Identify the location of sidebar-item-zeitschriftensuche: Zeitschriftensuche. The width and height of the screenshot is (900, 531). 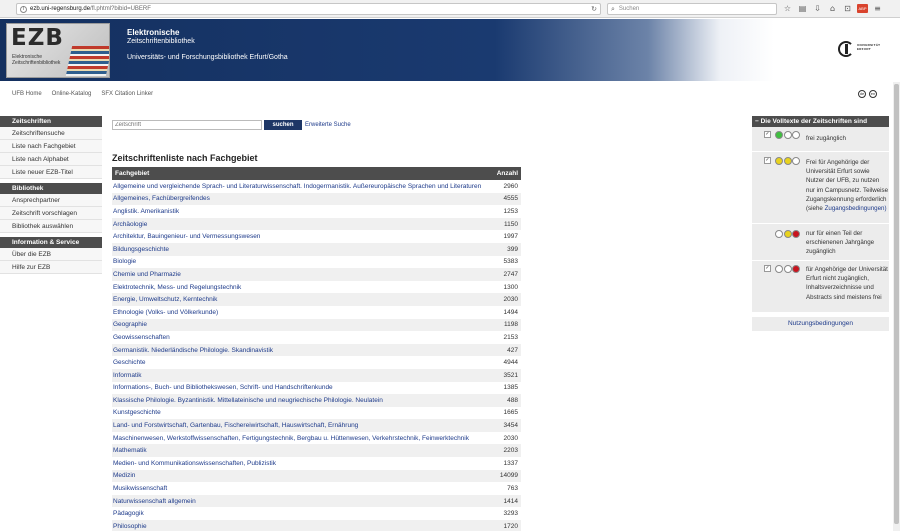
(51, 133).